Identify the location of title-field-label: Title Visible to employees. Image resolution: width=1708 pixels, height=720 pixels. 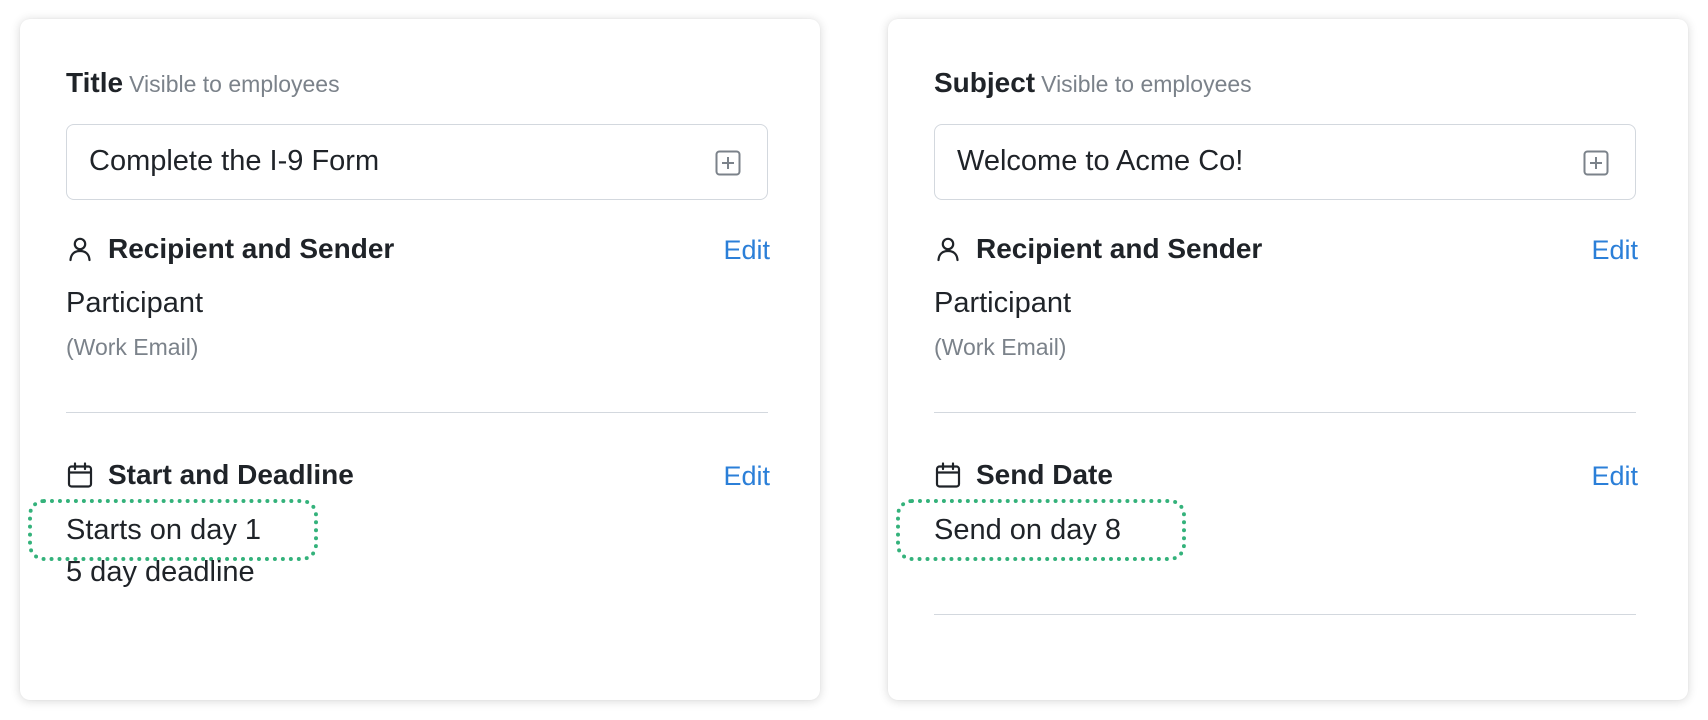
(203, 83).